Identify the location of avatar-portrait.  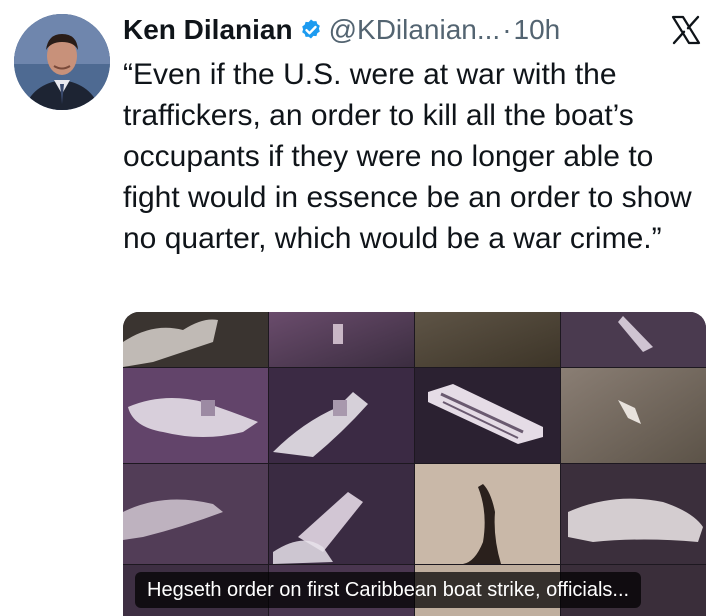
(62, 62).